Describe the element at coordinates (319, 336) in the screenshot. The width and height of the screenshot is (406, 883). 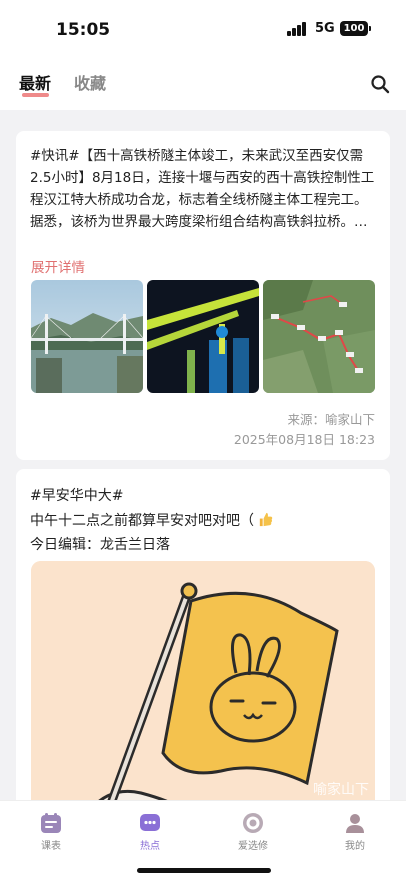
I see `route-map-thumbnail` at that location.